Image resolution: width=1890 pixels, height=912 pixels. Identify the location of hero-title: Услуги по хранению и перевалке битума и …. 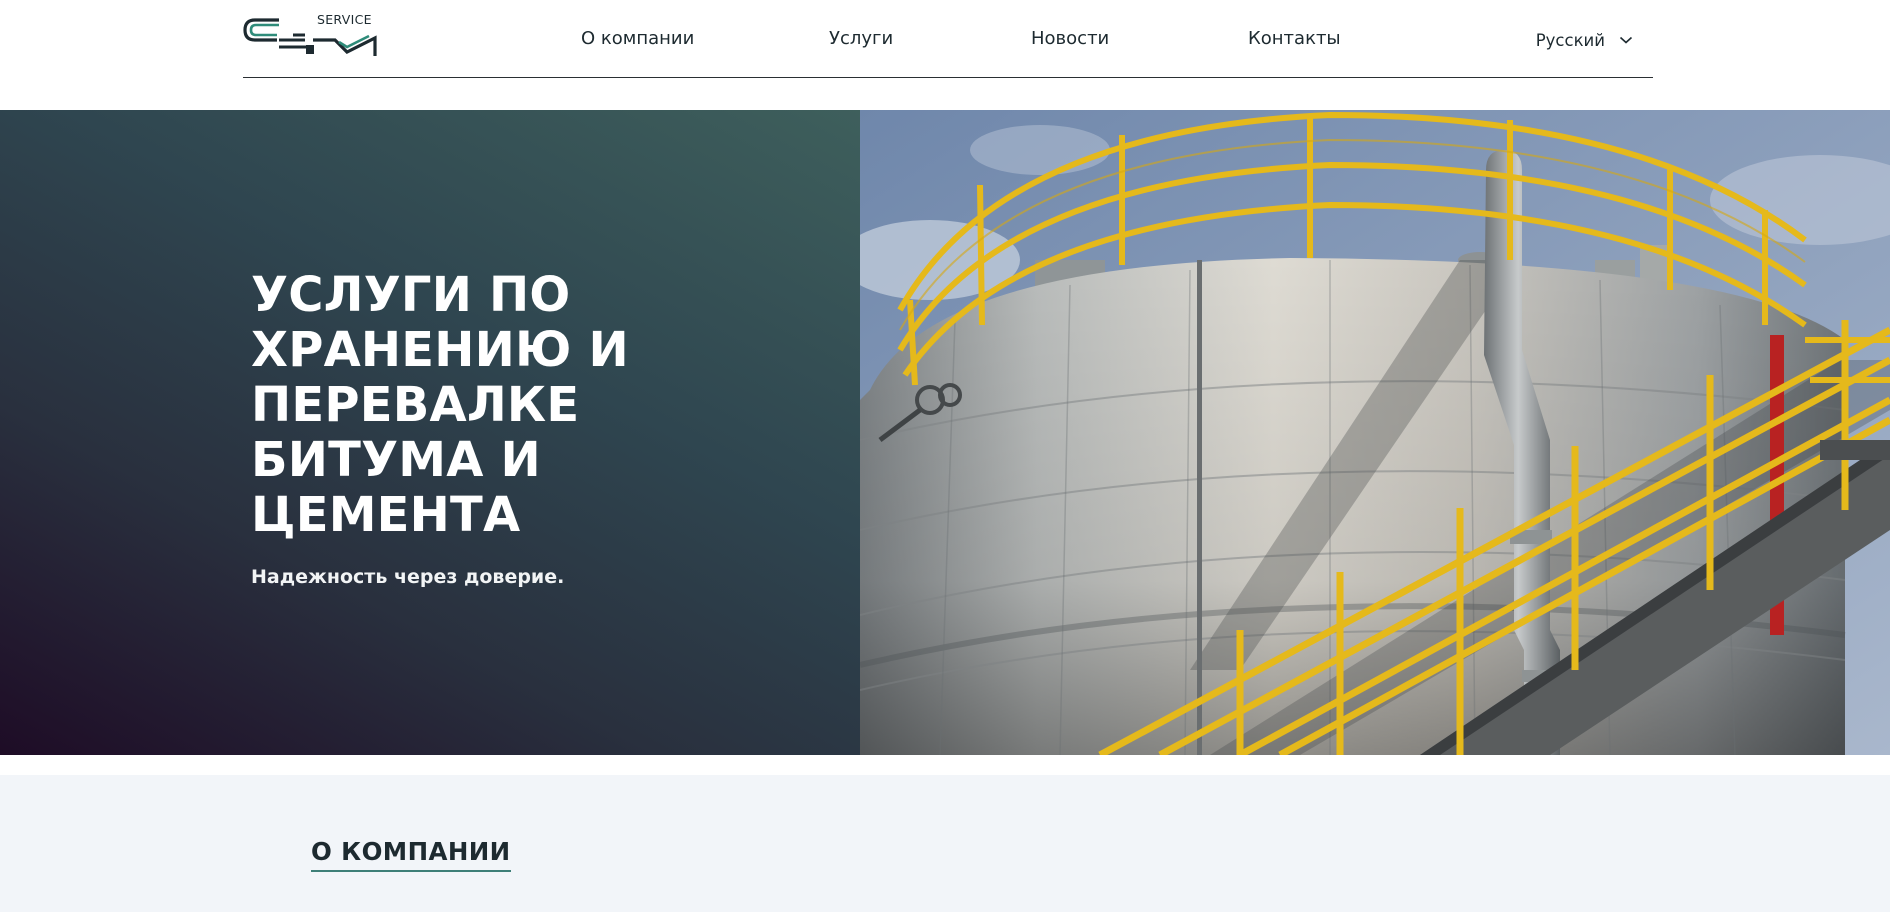
(440, 405).